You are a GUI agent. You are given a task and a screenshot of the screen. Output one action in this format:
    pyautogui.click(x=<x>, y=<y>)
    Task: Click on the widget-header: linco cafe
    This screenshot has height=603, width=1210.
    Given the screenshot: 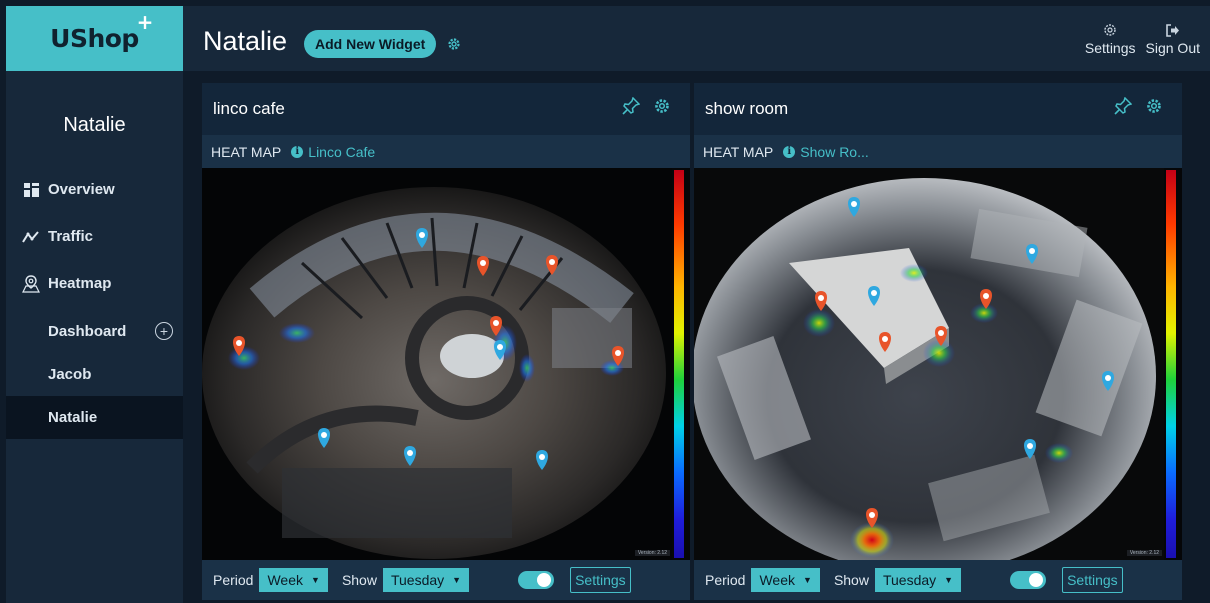 What is the action you would take?
    pyautogui.click(x=446, y=109)
    